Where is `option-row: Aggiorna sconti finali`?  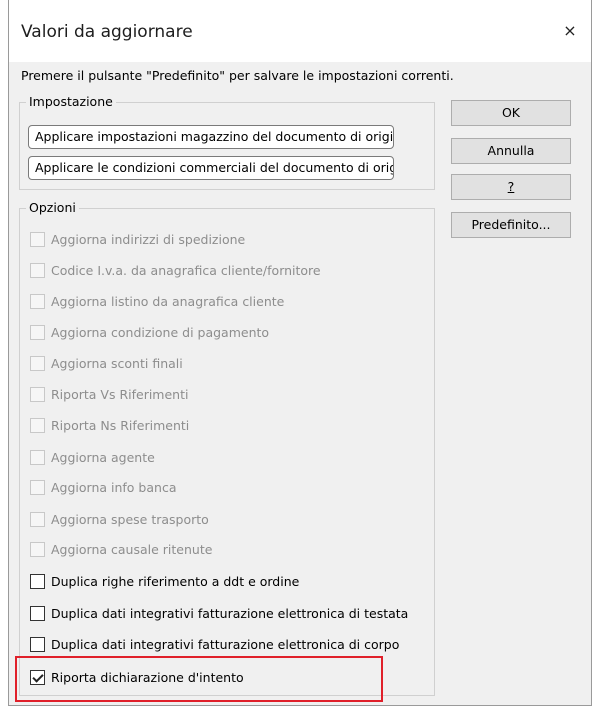 option-row: Aggiorna sconti finali is located at coordinates (106, 363).